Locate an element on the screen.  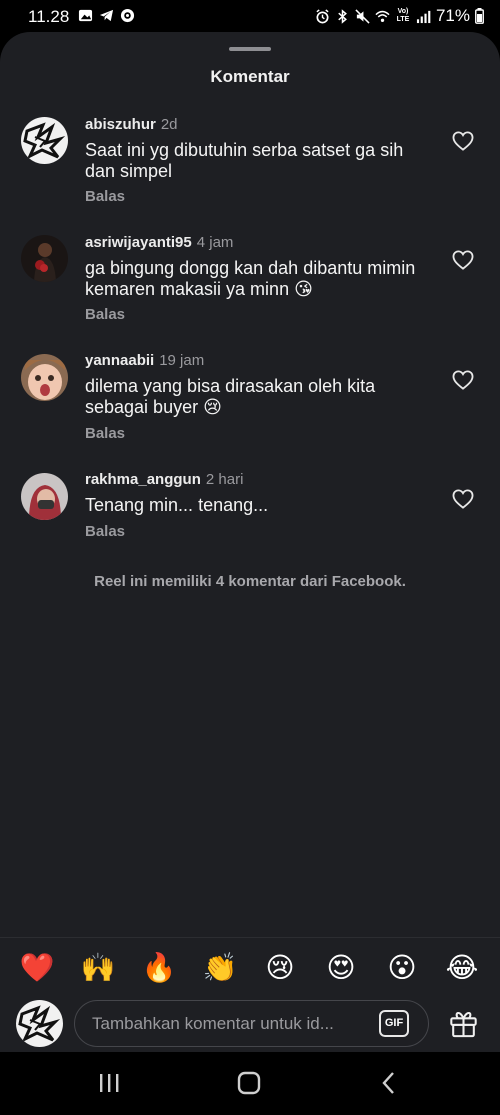
my-avatar is located at coordinates (39, 1023).